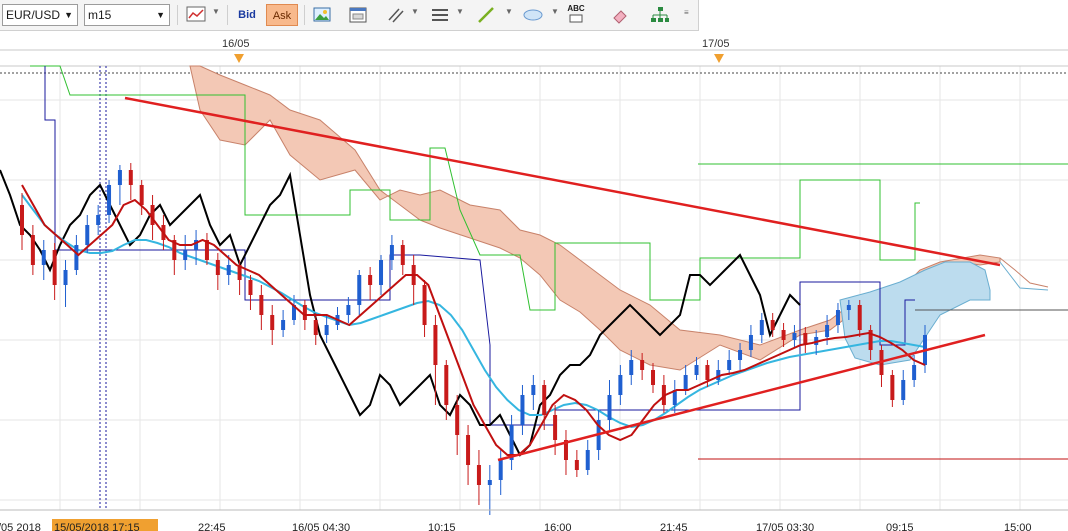 Image resolution: width=1068 pixels, height=531 pixels. I want to click on chart-type-icon, so click(196, 14).